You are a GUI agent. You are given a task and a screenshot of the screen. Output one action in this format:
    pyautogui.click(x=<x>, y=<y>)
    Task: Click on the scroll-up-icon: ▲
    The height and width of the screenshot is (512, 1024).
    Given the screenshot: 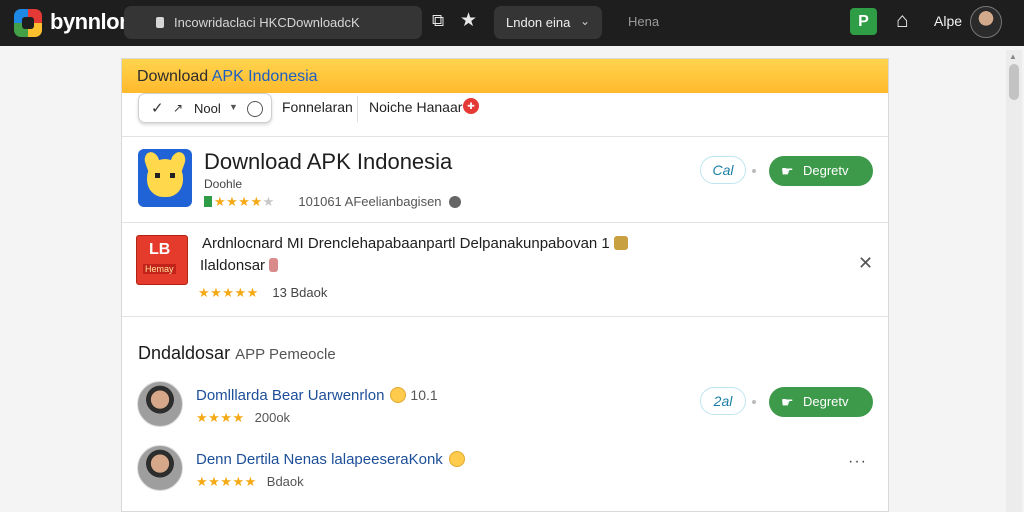 What is the action you would take?
    pyautogui.click(x=1013, y=56)
    